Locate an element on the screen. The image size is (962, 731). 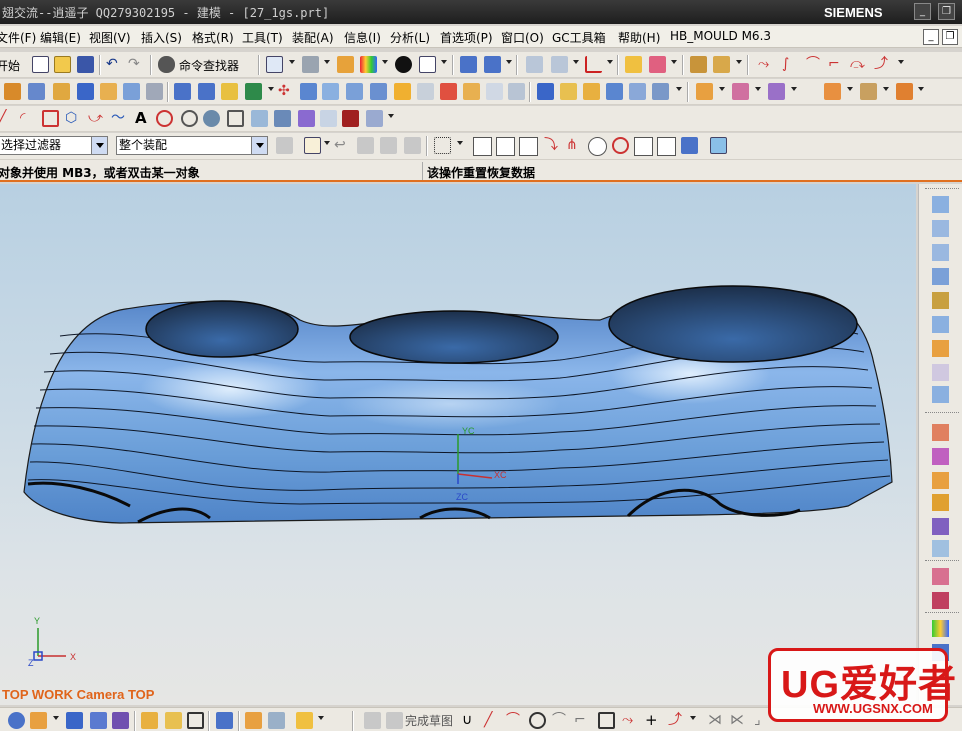
view-fit-icon is located at coordinates (38, 720).